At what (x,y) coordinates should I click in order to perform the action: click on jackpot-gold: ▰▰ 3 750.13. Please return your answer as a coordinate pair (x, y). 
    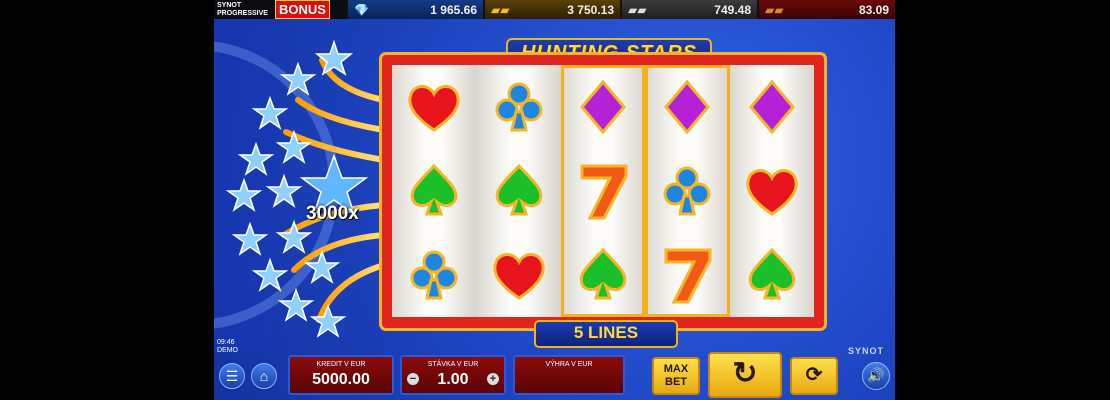
    Looking at the image, I should click on (551, 9).